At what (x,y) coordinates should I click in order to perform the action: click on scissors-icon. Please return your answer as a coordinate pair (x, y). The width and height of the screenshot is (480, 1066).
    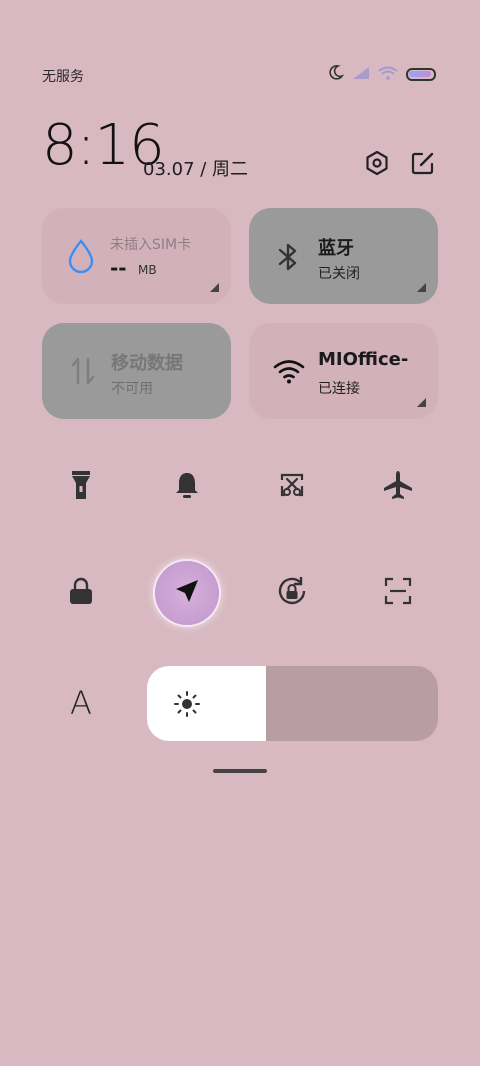
    Looking at the image, I should click on (292, 487).